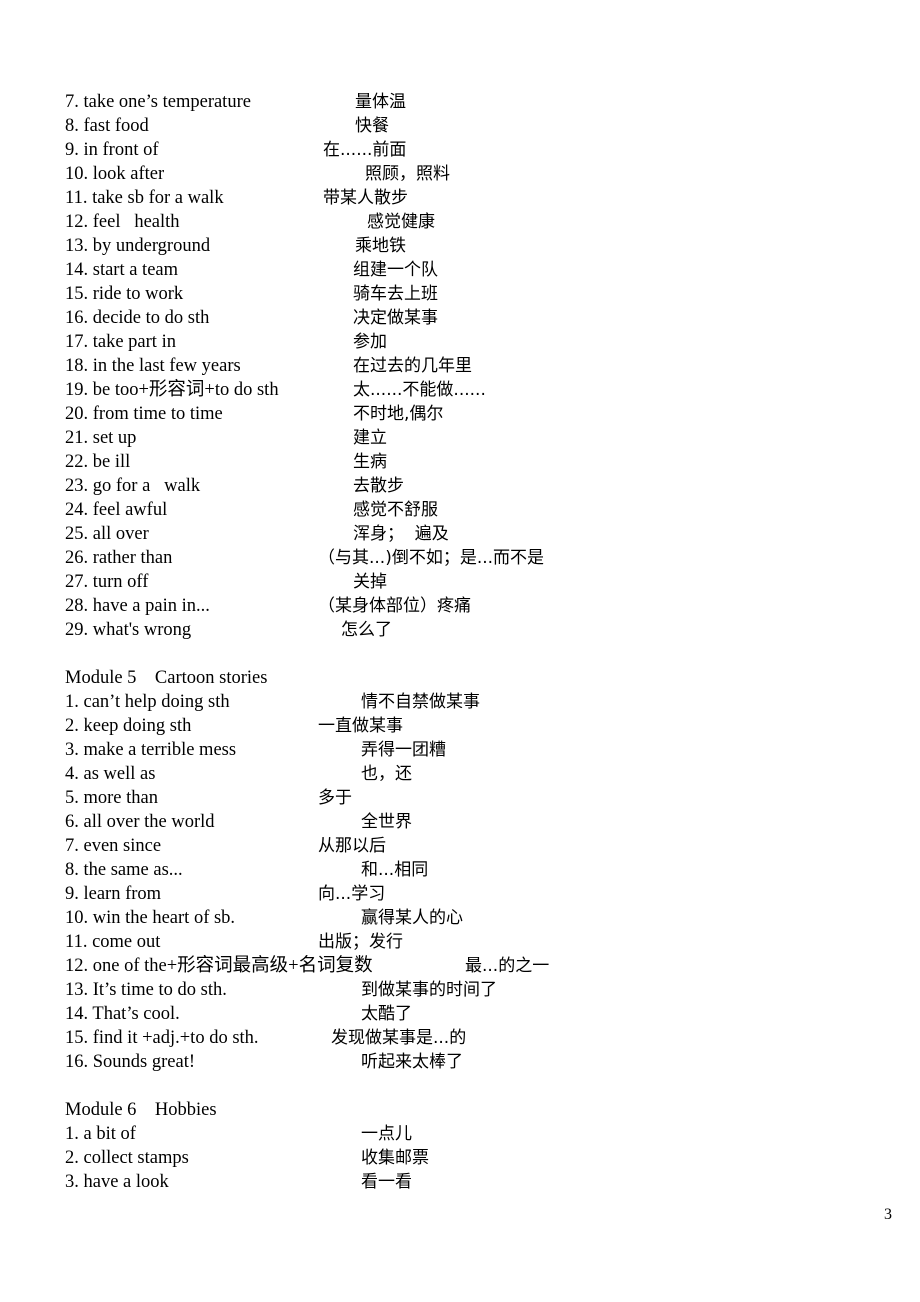  What do you see at coordinates (465, 726) in the screenshot?
I see `phrase-entry: 2. keep doing sth 一直做某事` at bounding box center [465, 726].